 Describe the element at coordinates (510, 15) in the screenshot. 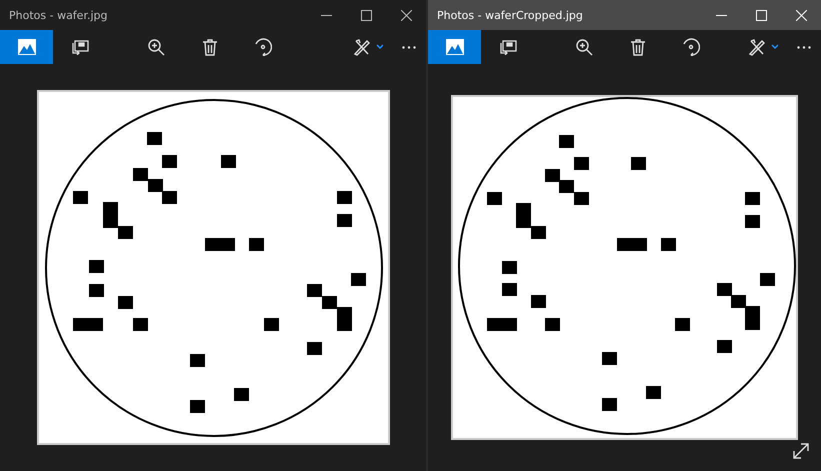

I see `window-title: Photos - waferCropped.jpg` at that location.